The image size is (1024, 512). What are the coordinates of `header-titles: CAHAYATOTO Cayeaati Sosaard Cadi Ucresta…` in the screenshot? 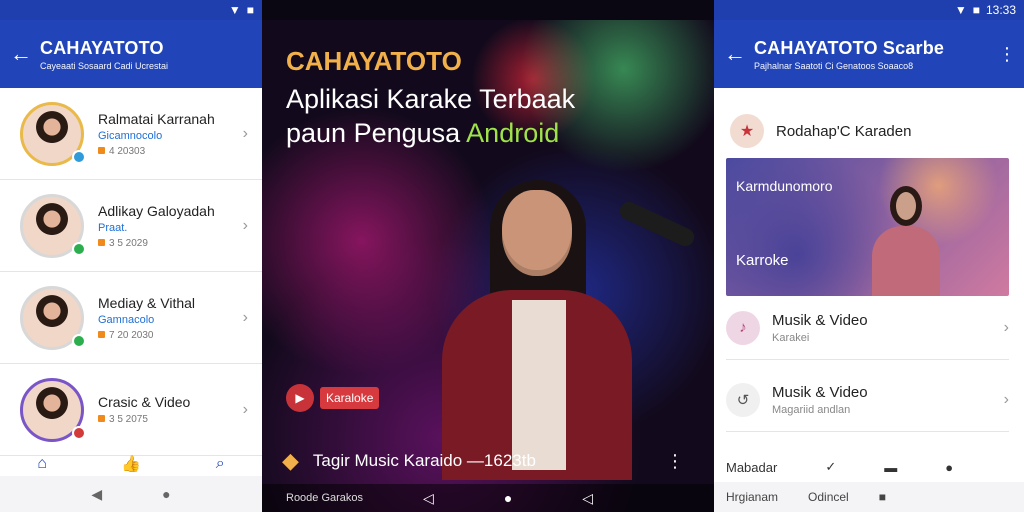 It's located at (146, 54).